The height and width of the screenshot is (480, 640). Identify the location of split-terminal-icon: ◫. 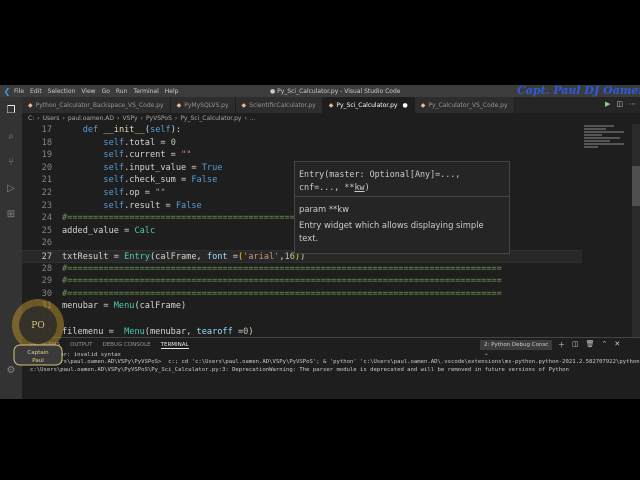
(575, 345).